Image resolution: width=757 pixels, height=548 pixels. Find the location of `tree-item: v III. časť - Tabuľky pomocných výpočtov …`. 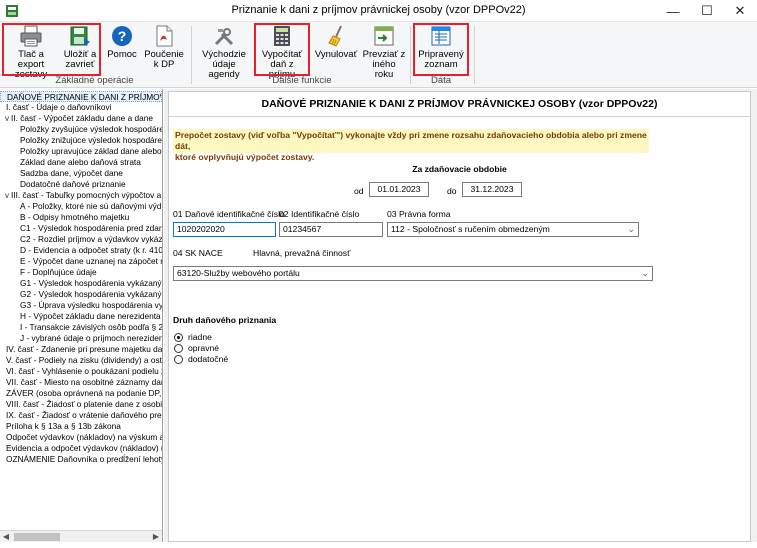

tree-item: v III. časť - Tabuľky pomocných výpočtov … is located at coordinates (81, 195).